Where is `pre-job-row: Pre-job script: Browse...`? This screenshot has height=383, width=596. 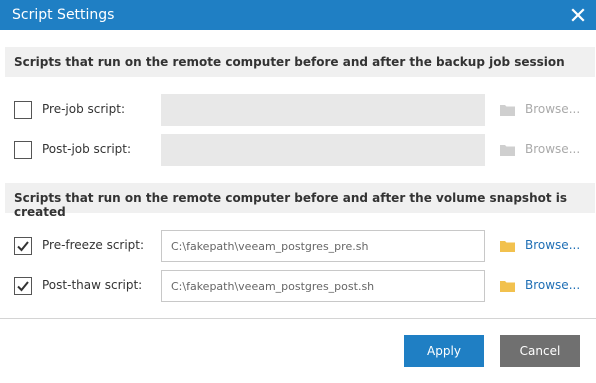 pre-job-row: Pre-job script: Browse... is located at coordinates (298, 110).